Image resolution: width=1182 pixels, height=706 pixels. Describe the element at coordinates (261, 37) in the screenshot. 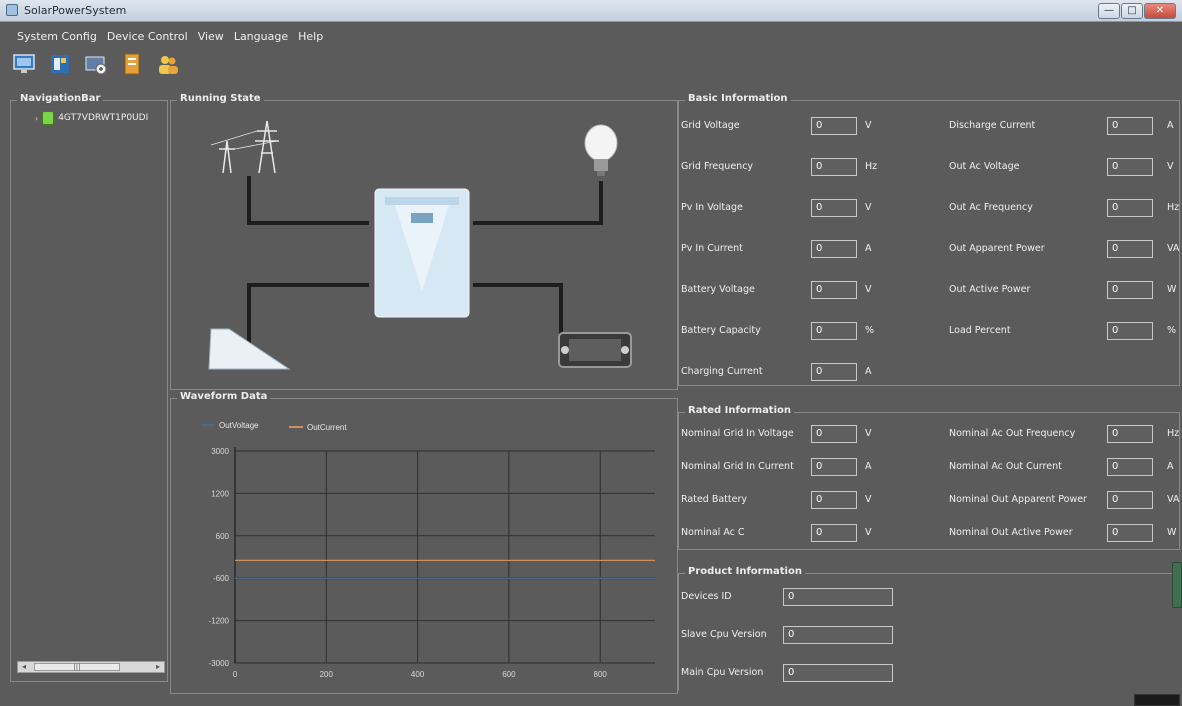

I see `menu-language: Language` at that location.